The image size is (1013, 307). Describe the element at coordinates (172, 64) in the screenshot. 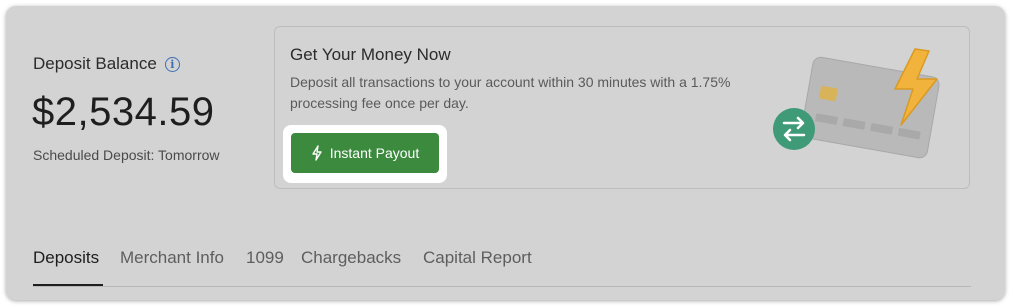

I see `info-icon: i` at that location.